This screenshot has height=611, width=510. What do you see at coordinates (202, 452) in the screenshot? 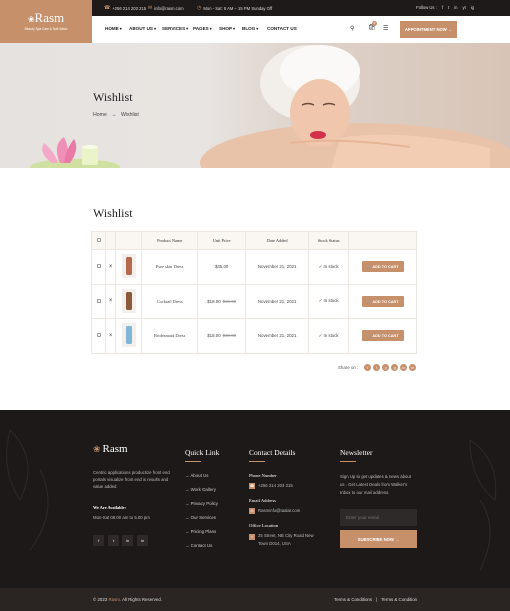
I see `quick-link-title: Quick Link` at bounding box center [202, 452].